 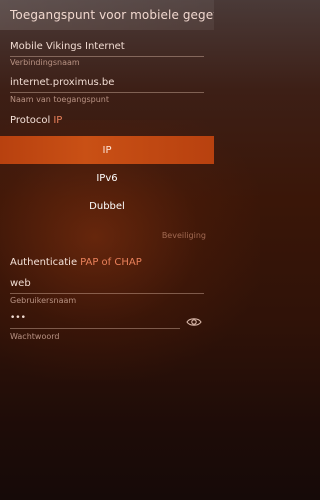 I want to click on authentication-label: Authenticatie, so click(x=44, y=262).